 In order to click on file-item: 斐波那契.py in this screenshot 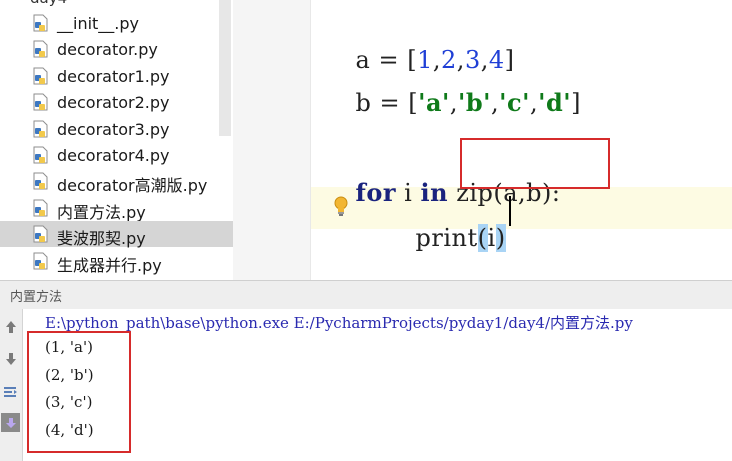, I will do `click(116, 235)`.